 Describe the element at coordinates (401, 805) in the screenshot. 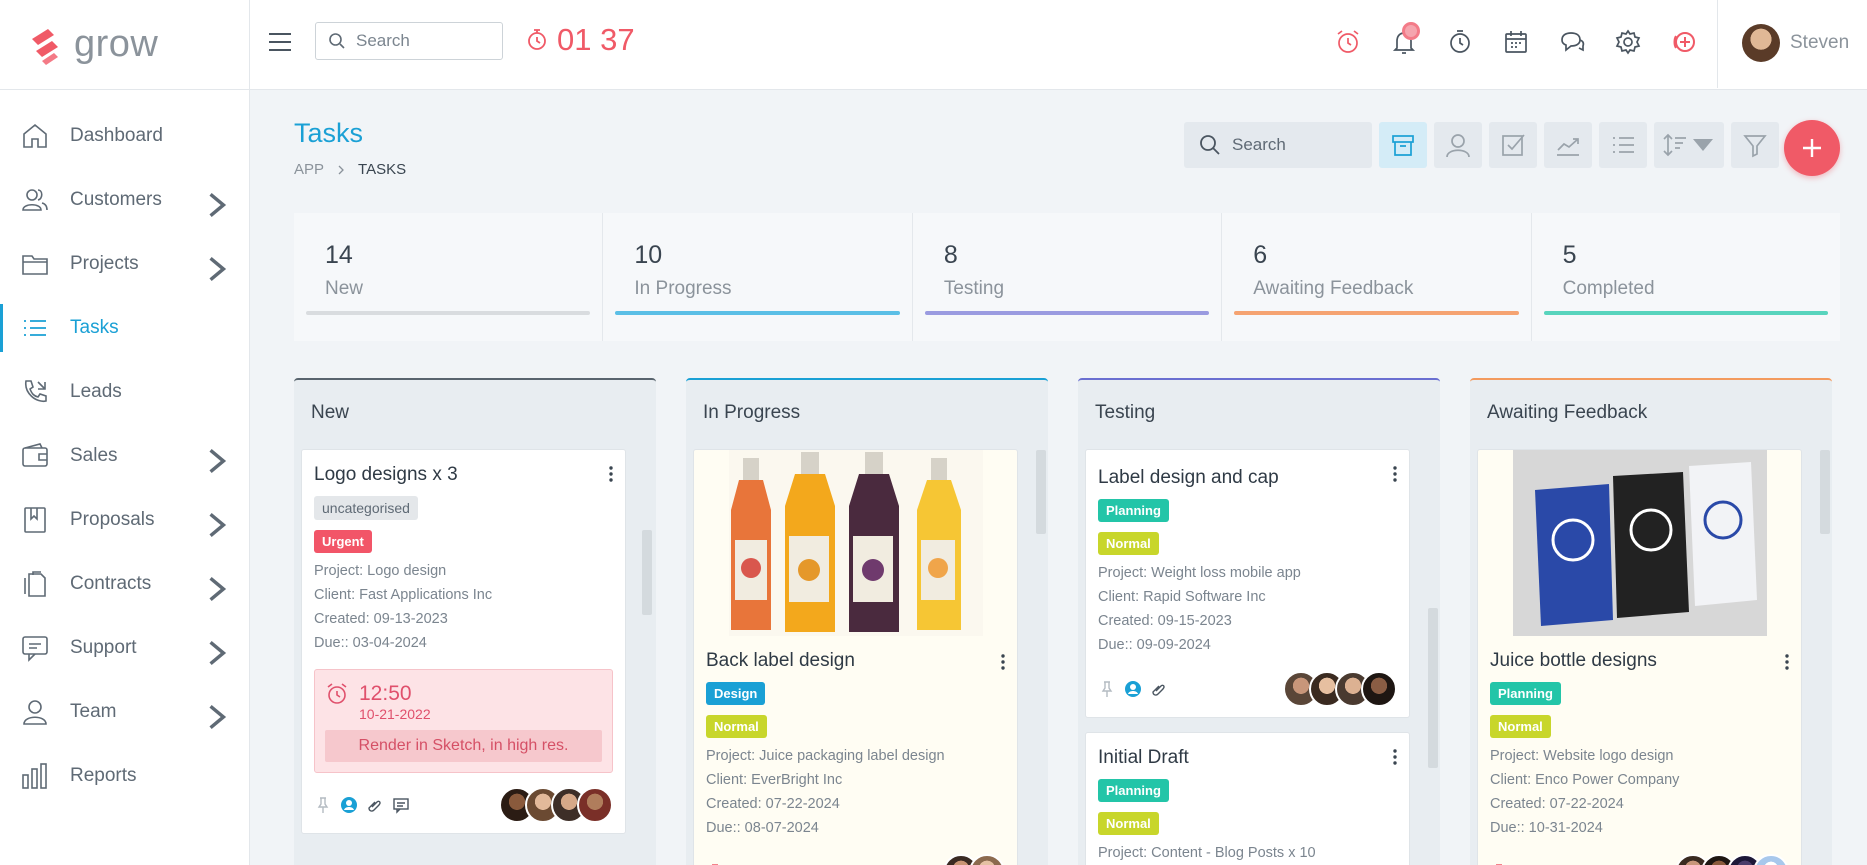

I see `comments-icon` at that location.